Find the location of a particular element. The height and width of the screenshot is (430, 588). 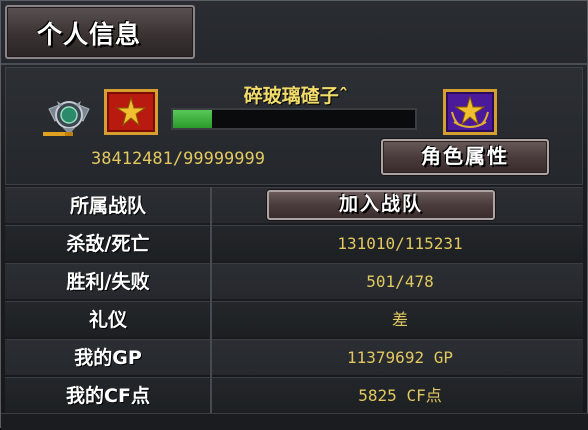

panel-title-tab: 个人信息 is located at coordinates (100, 32).